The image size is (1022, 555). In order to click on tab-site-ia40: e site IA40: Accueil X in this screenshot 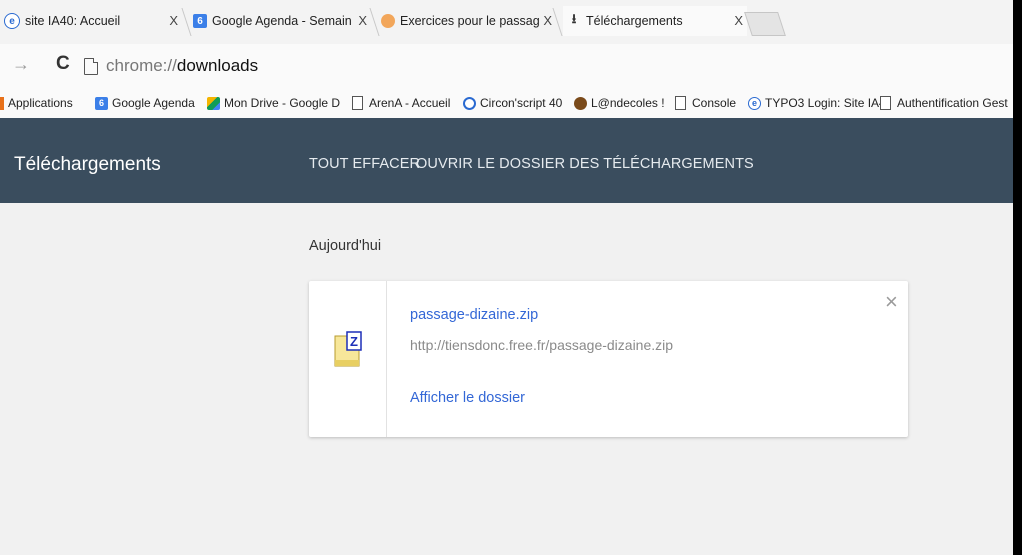, I will do `click(93, 21)`.